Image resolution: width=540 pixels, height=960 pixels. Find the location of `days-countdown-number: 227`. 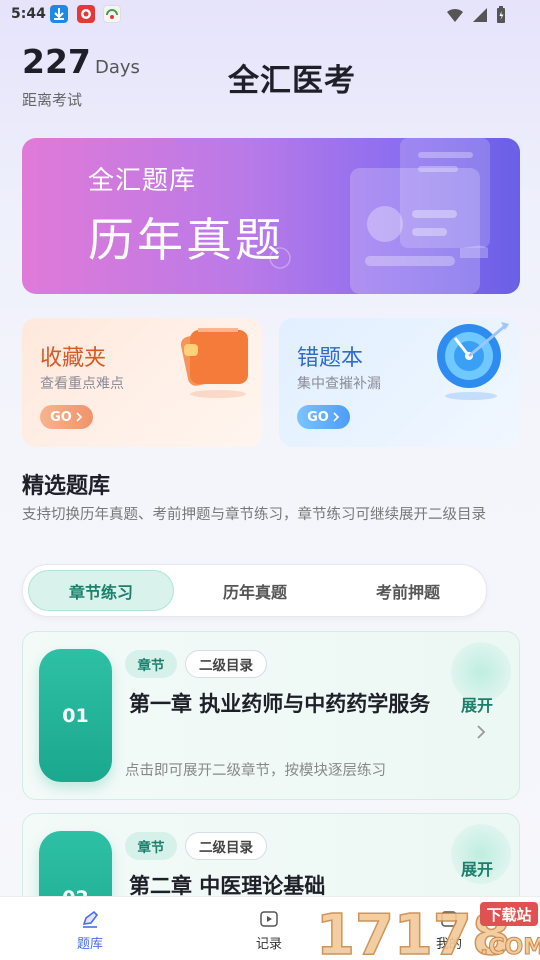

days-countdown-number: 227 is located at coordinates (56, 61).